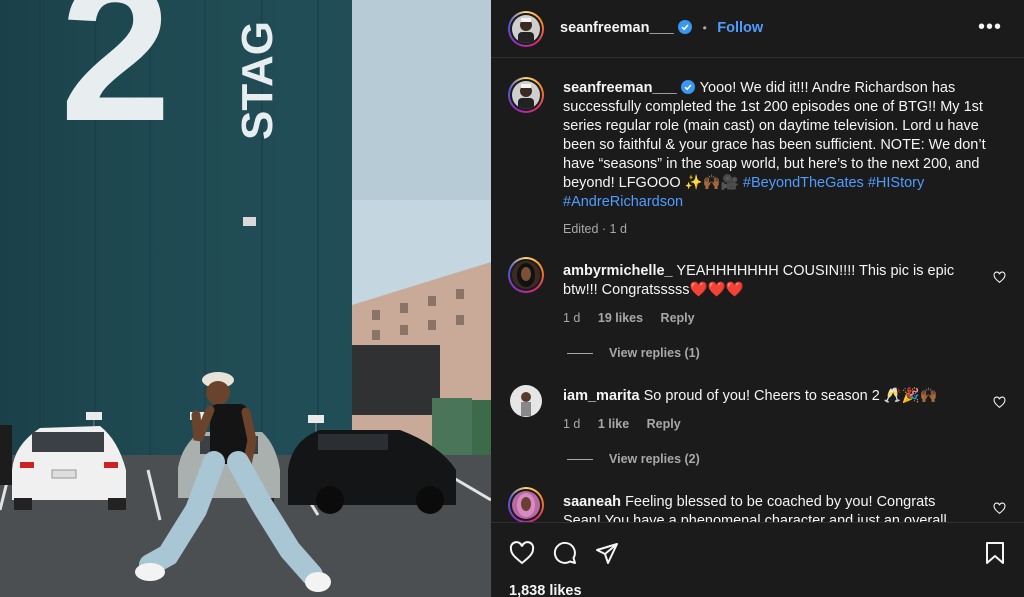  Describe the element at coordinates (595, 229) in the screenshot. I see `caption-meta: Edited · 1 d` at that location.